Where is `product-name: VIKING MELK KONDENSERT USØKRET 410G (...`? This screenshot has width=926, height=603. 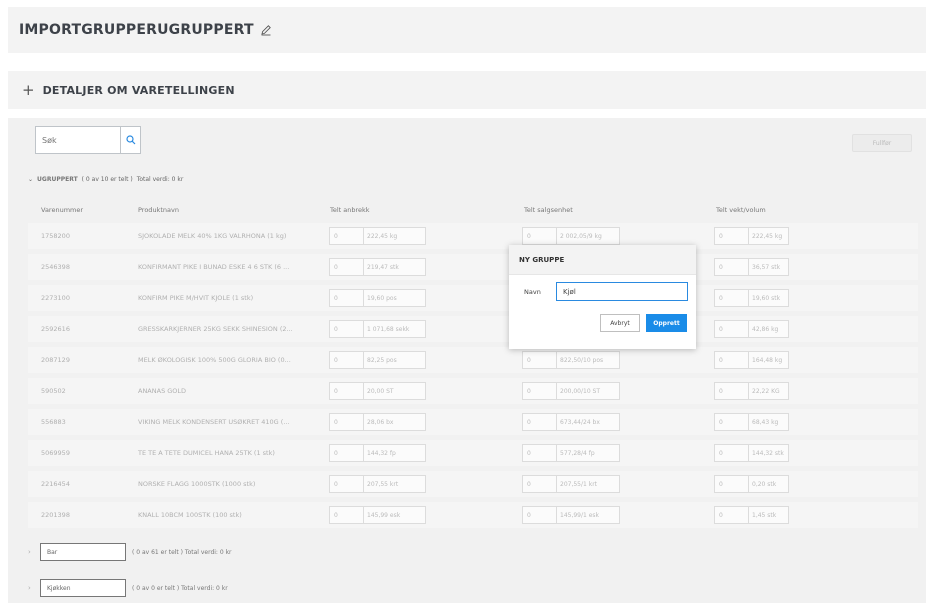
product-name: VIKING MELK KONDENSERT USØKRET 410G (... is located at coordinates (214, 422).